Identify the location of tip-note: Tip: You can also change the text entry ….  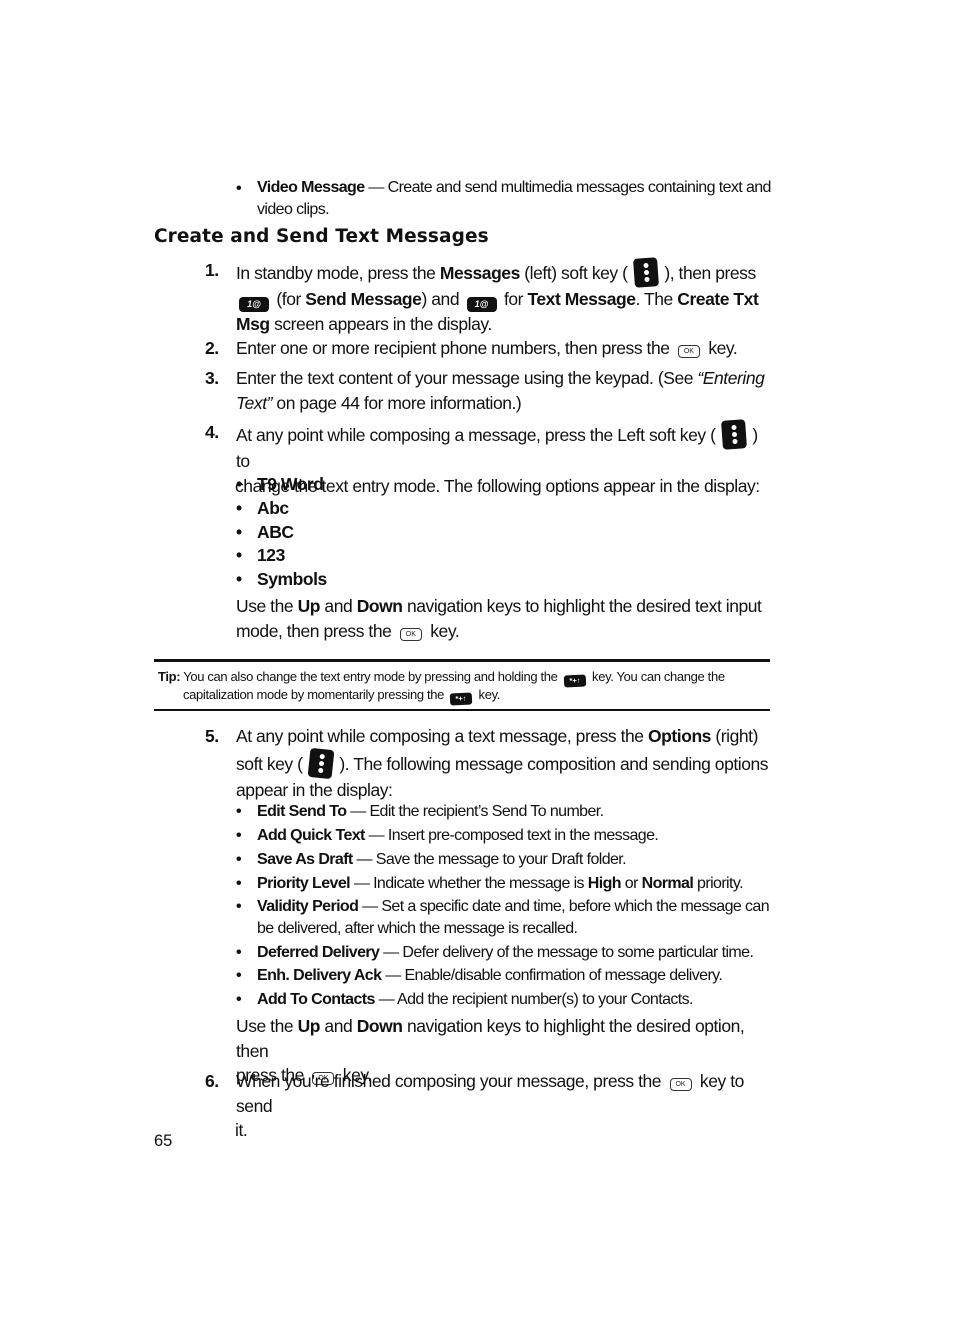
(463, 687).